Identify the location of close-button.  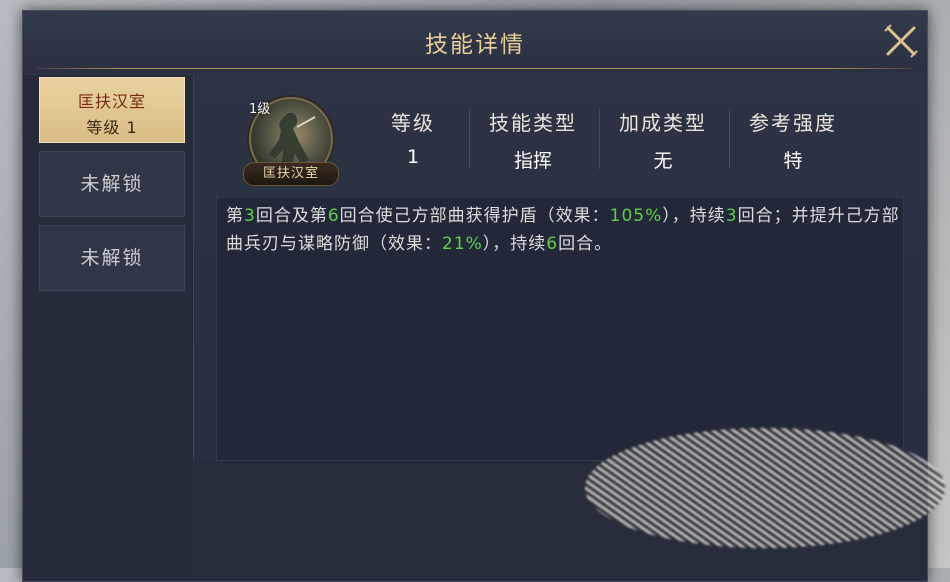
(901, 41).